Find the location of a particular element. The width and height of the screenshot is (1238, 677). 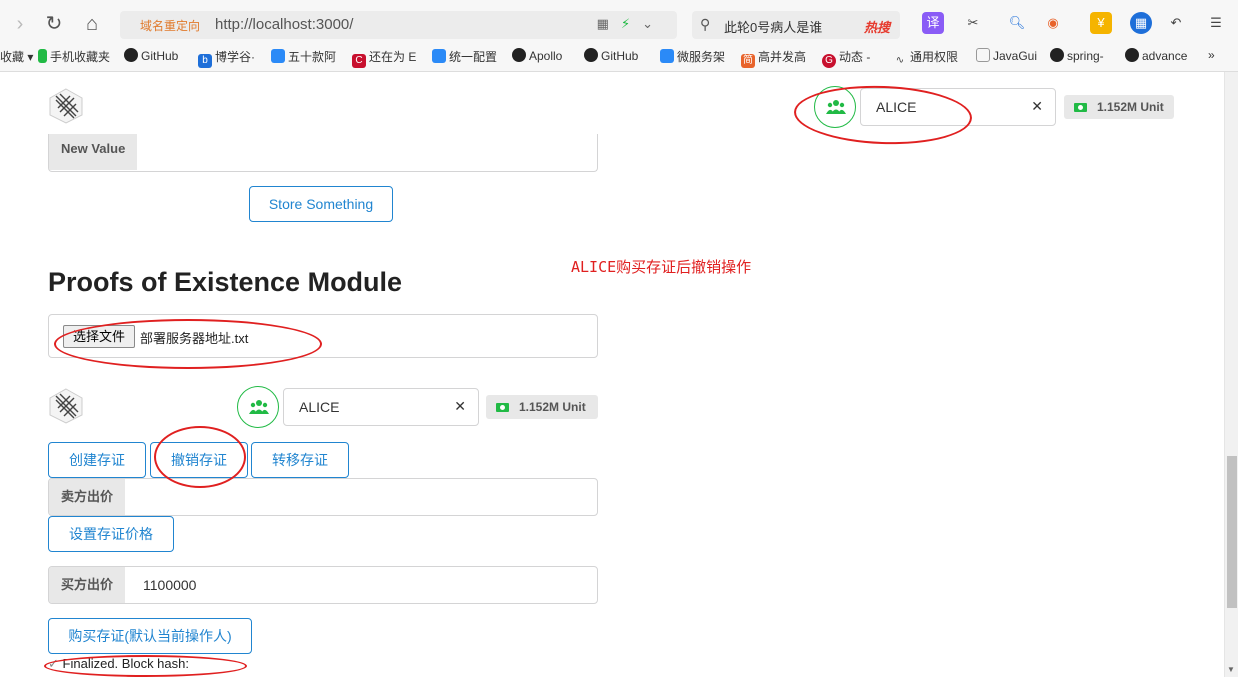

bookmark-item: b 博学谷· is located at coordinates (226, 58).